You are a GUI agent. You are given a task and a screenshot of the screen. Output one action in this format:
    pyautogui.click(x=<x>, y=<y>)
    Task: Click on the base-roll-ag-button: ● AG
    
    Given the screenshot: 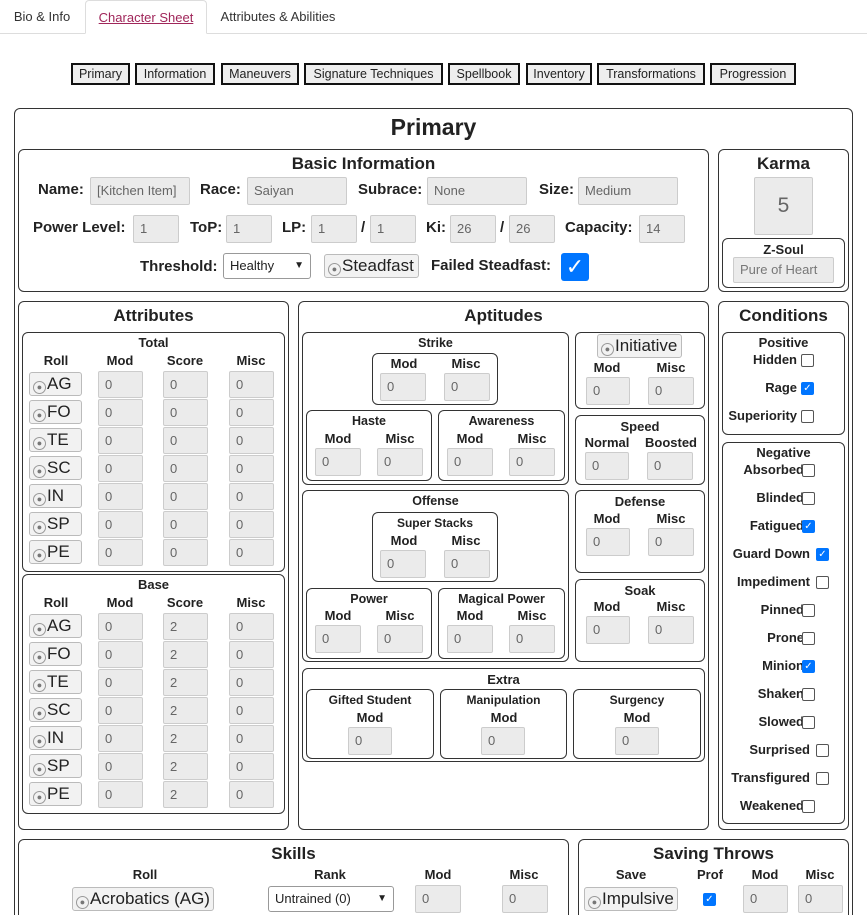 What is the action you would take?
    pyautogui.click(x=55, y=626)
    